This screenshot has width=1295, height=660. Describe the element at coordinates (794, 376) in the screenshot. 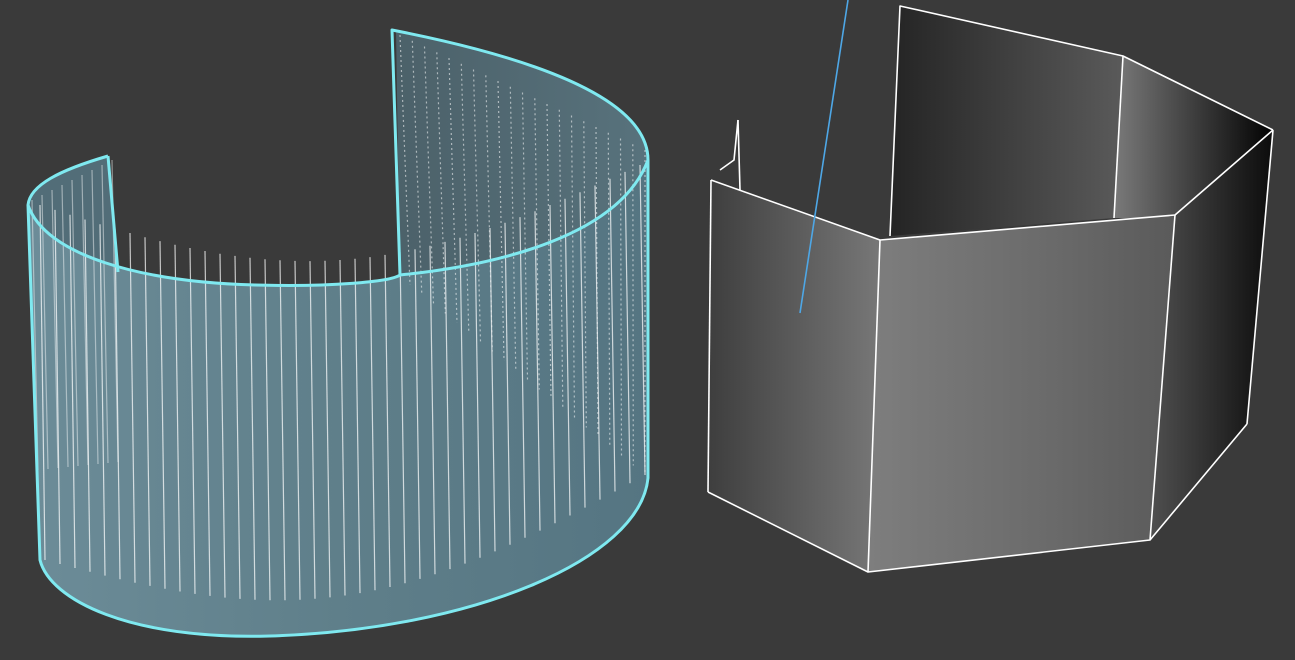

I see `faceted-panel-left-face` at that location.